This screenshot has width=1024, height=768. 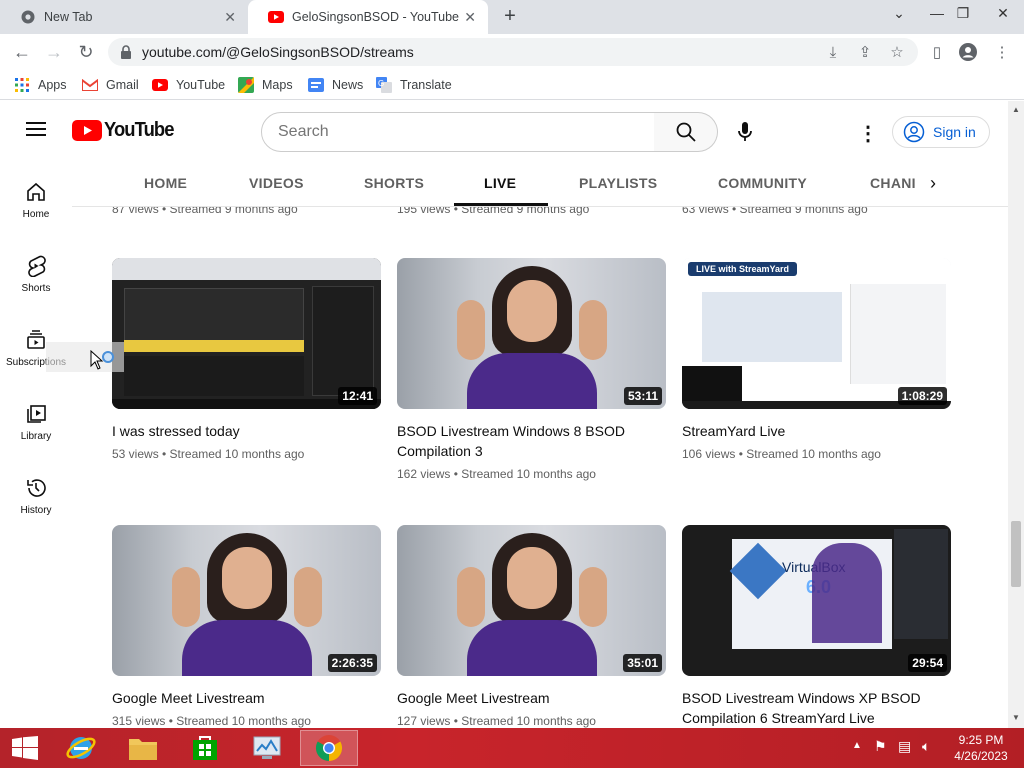 I want to click on show-hidden-icons: ▲, so click(x=857, y=745).